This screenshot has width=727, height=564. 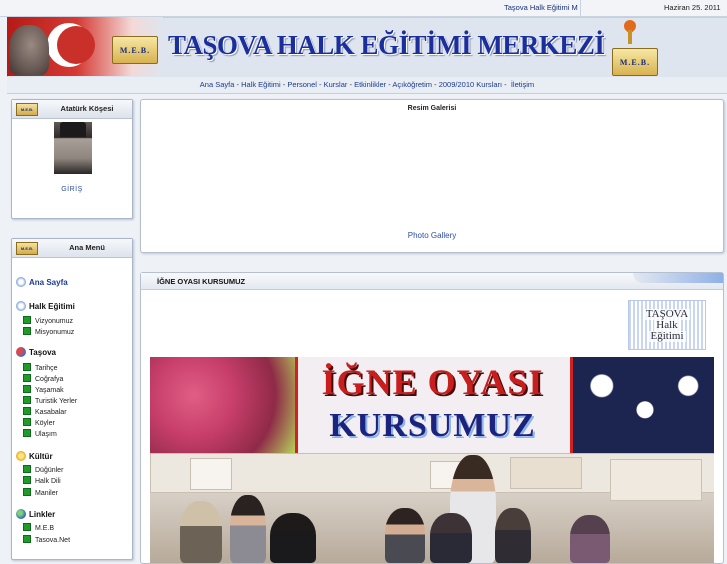 I want to click on star-icon, so click(x=21, y=456).